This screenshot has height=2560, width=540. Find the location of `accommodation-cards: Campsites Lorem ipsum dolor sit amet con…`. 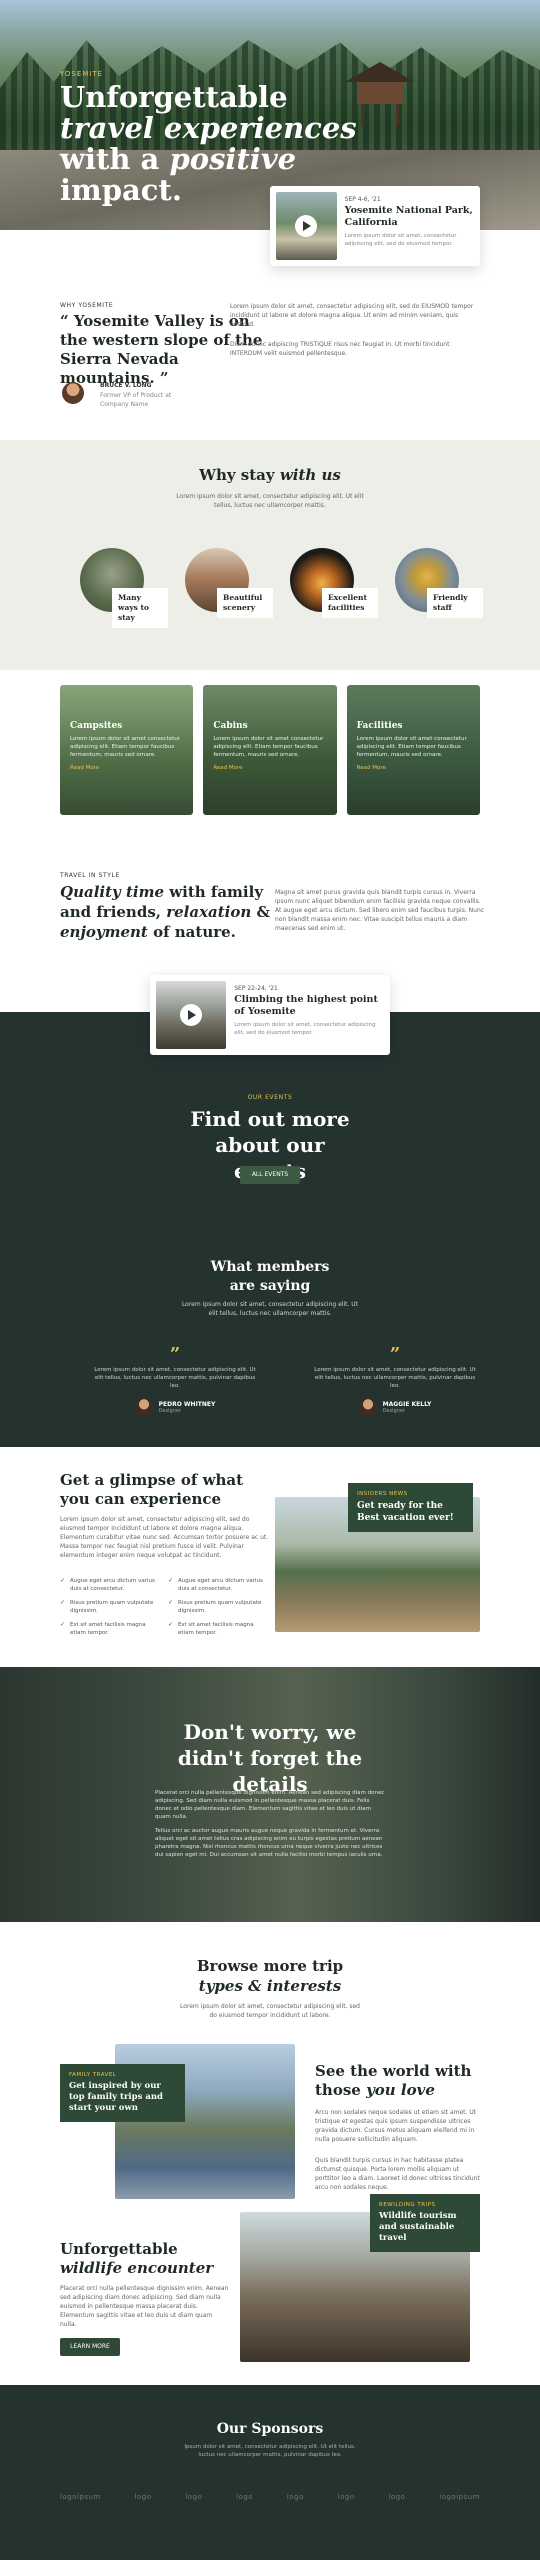

accommodation-cards: Campsites Lorem ipsum dolor sit amet con… is located at coordinates (270, 750).